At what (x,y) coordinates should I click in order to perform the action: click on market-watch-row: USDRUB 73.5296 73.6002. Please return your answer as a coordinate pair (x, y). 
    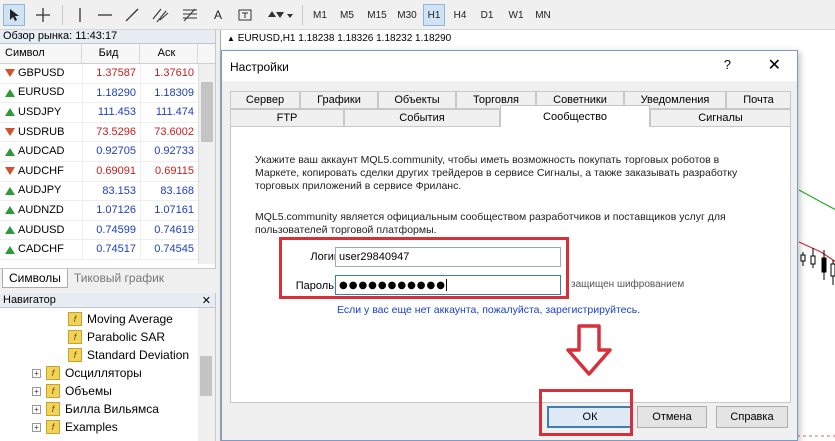
    Looking at the image, I should click on (107, 132).